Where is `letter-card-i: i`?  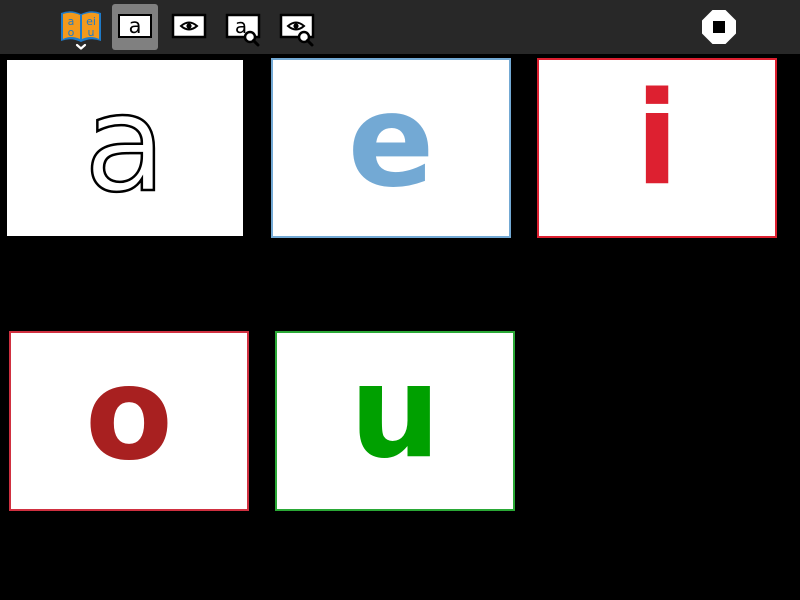 letter-card-i: i is located at coordinates (657, 148).